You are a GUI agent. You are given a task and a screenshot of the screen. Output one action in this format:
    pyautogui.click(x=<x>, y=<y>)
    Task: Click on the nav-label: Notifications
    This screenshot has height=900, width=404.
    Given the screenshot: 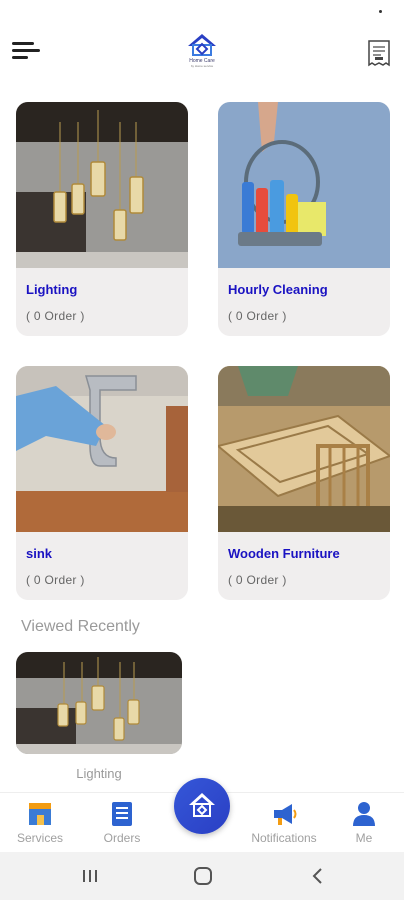 What is the action you would take?
    pyautogui.click(x=284, y=838)
    